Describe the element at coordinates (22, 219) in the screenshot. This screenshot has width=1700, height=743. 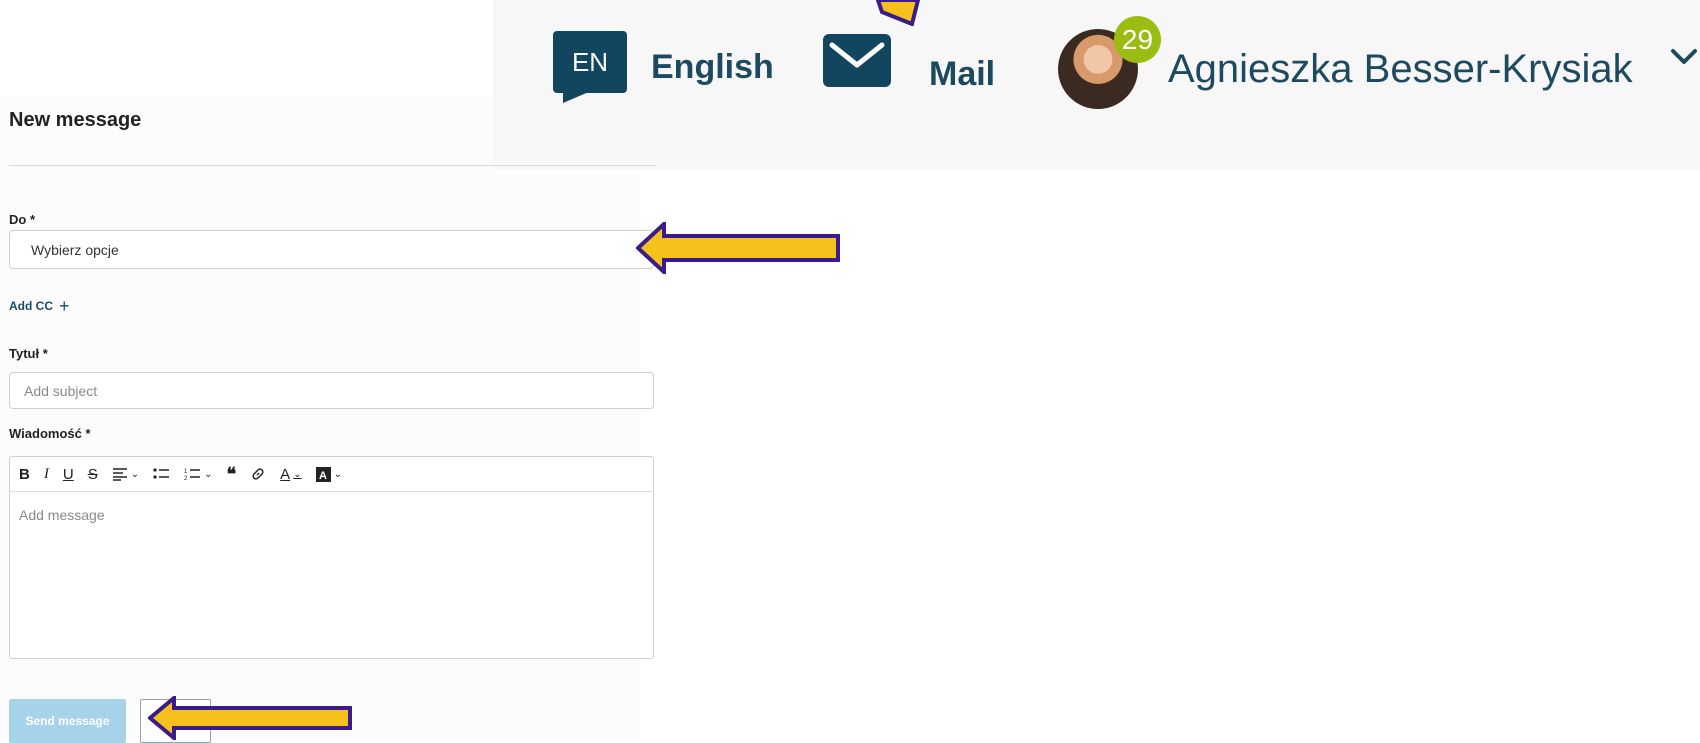
I see `to-label: Do *` at that location.